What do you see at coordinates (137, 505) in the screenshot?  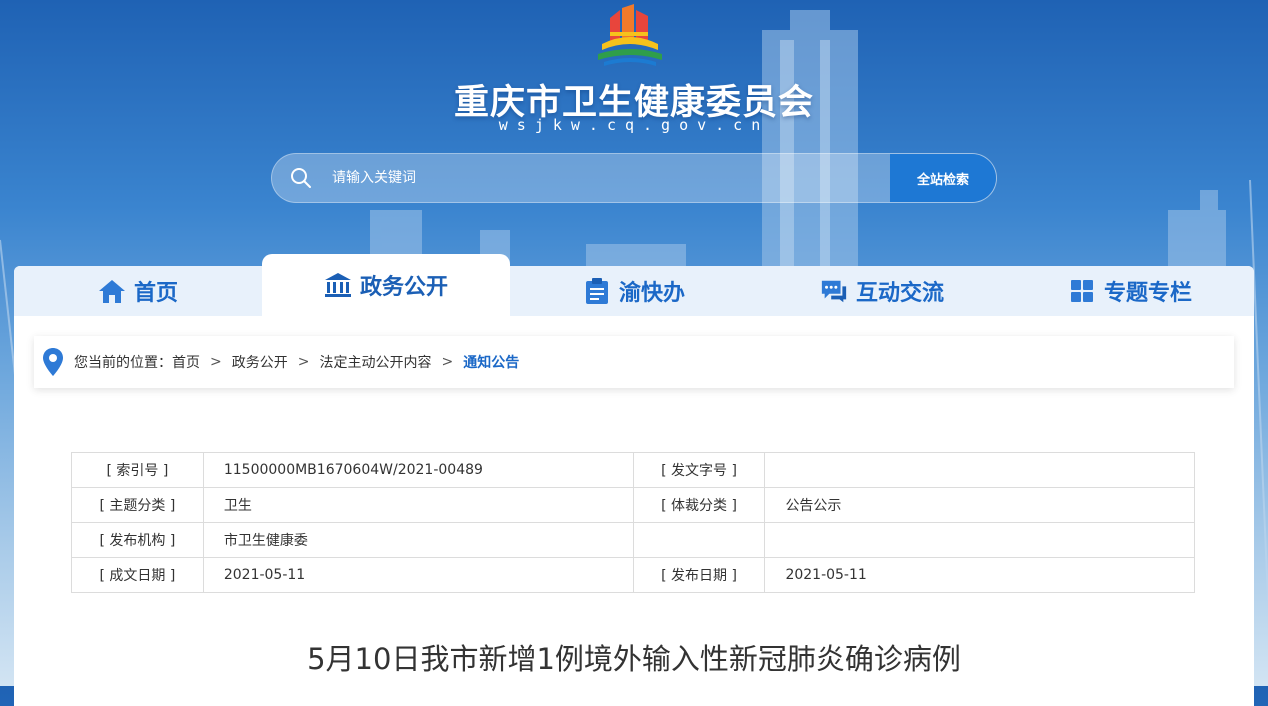 I see `meta-label: [ 主题分类 ]` at bounding box center [137, 505].